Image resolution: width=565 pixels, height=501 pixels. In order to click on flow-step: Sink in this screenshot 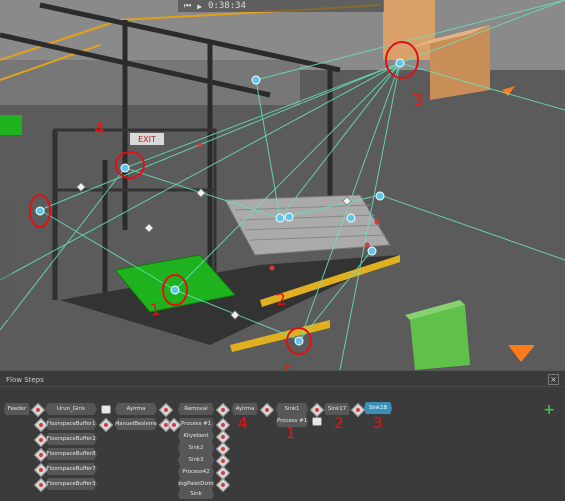, I will do `click(196, 494)`.